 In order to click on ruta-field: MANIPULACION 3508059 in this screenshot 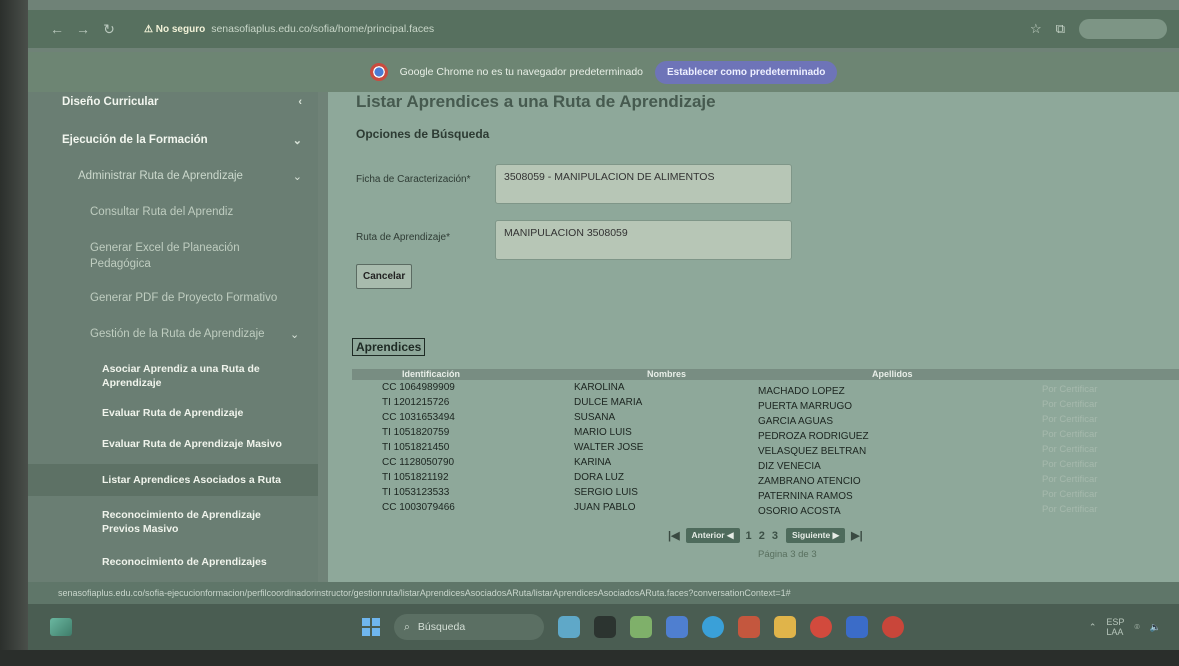, I will do `click(643, 240)`.